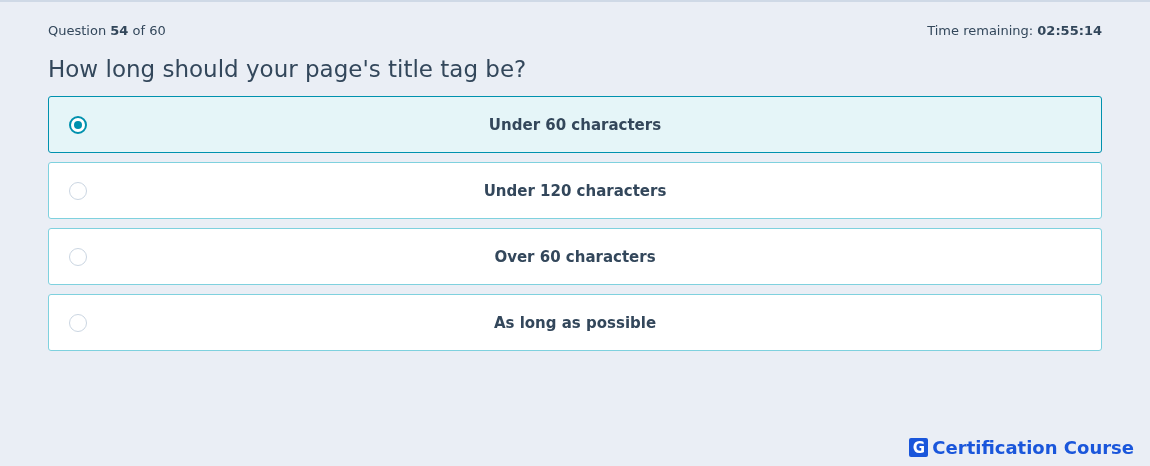  I want to click on answer-option: Under 60 characters, so click(575, 124).